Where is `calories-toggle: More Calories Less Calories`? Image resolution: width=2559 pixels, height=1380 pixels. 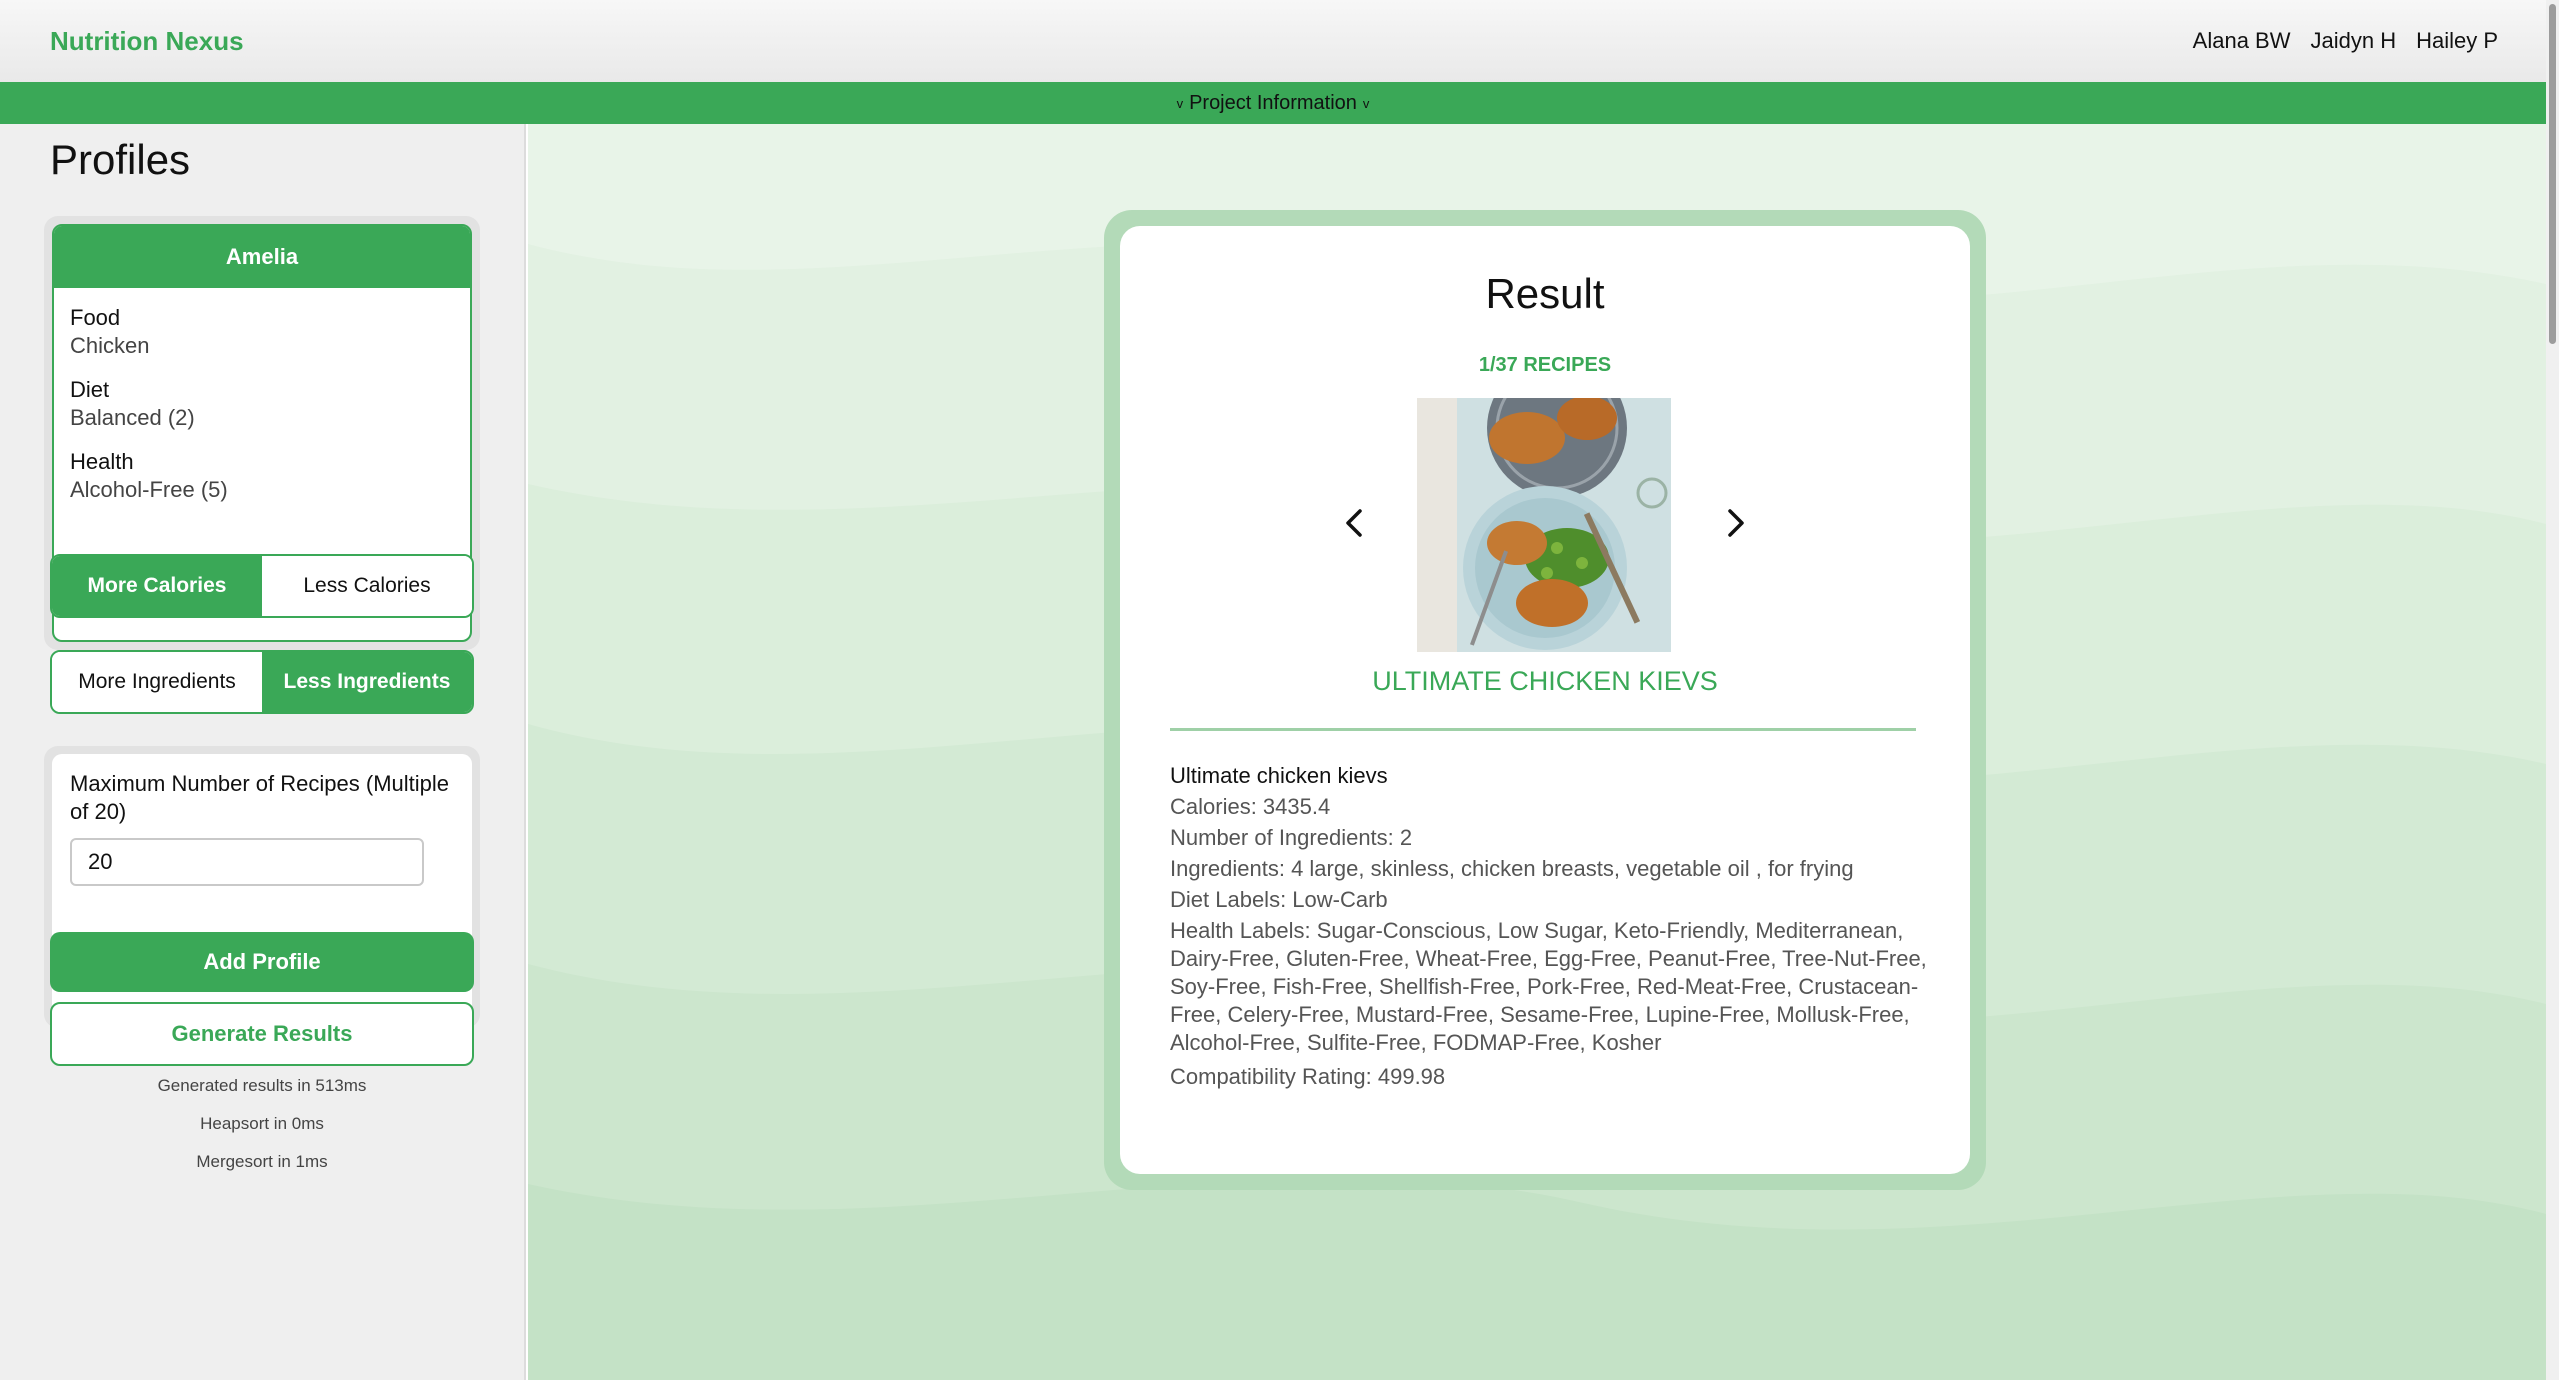 calories-toggle: More Calories Less Calories is located at coordinates (262, 586).